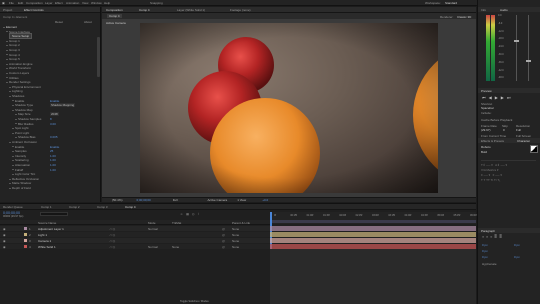 This screenshot has height=304, width=540. What do you see at coordinates (46, 207) in the screenshot?
I see `timeline-tab: Comp 1` at bounding box center [46, 207].